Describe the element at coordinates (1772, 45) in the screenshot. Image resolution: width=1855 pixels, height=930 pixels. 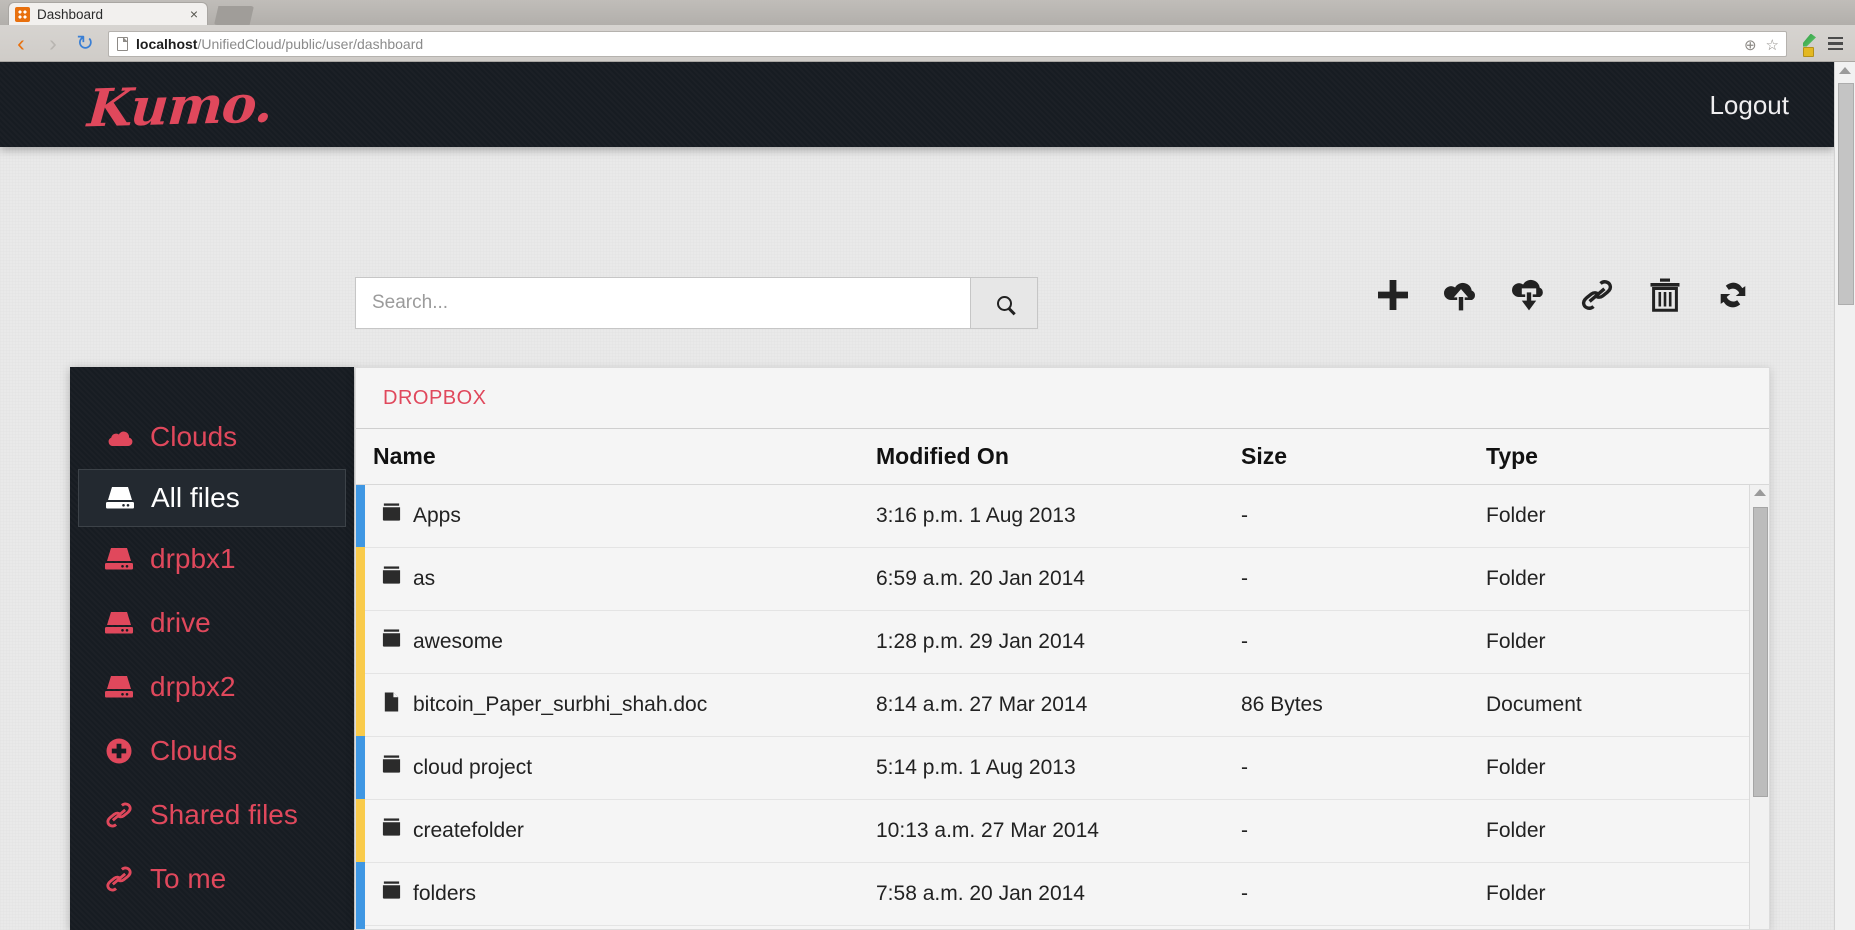
I see `bookmark-icon: ☆` at that location.